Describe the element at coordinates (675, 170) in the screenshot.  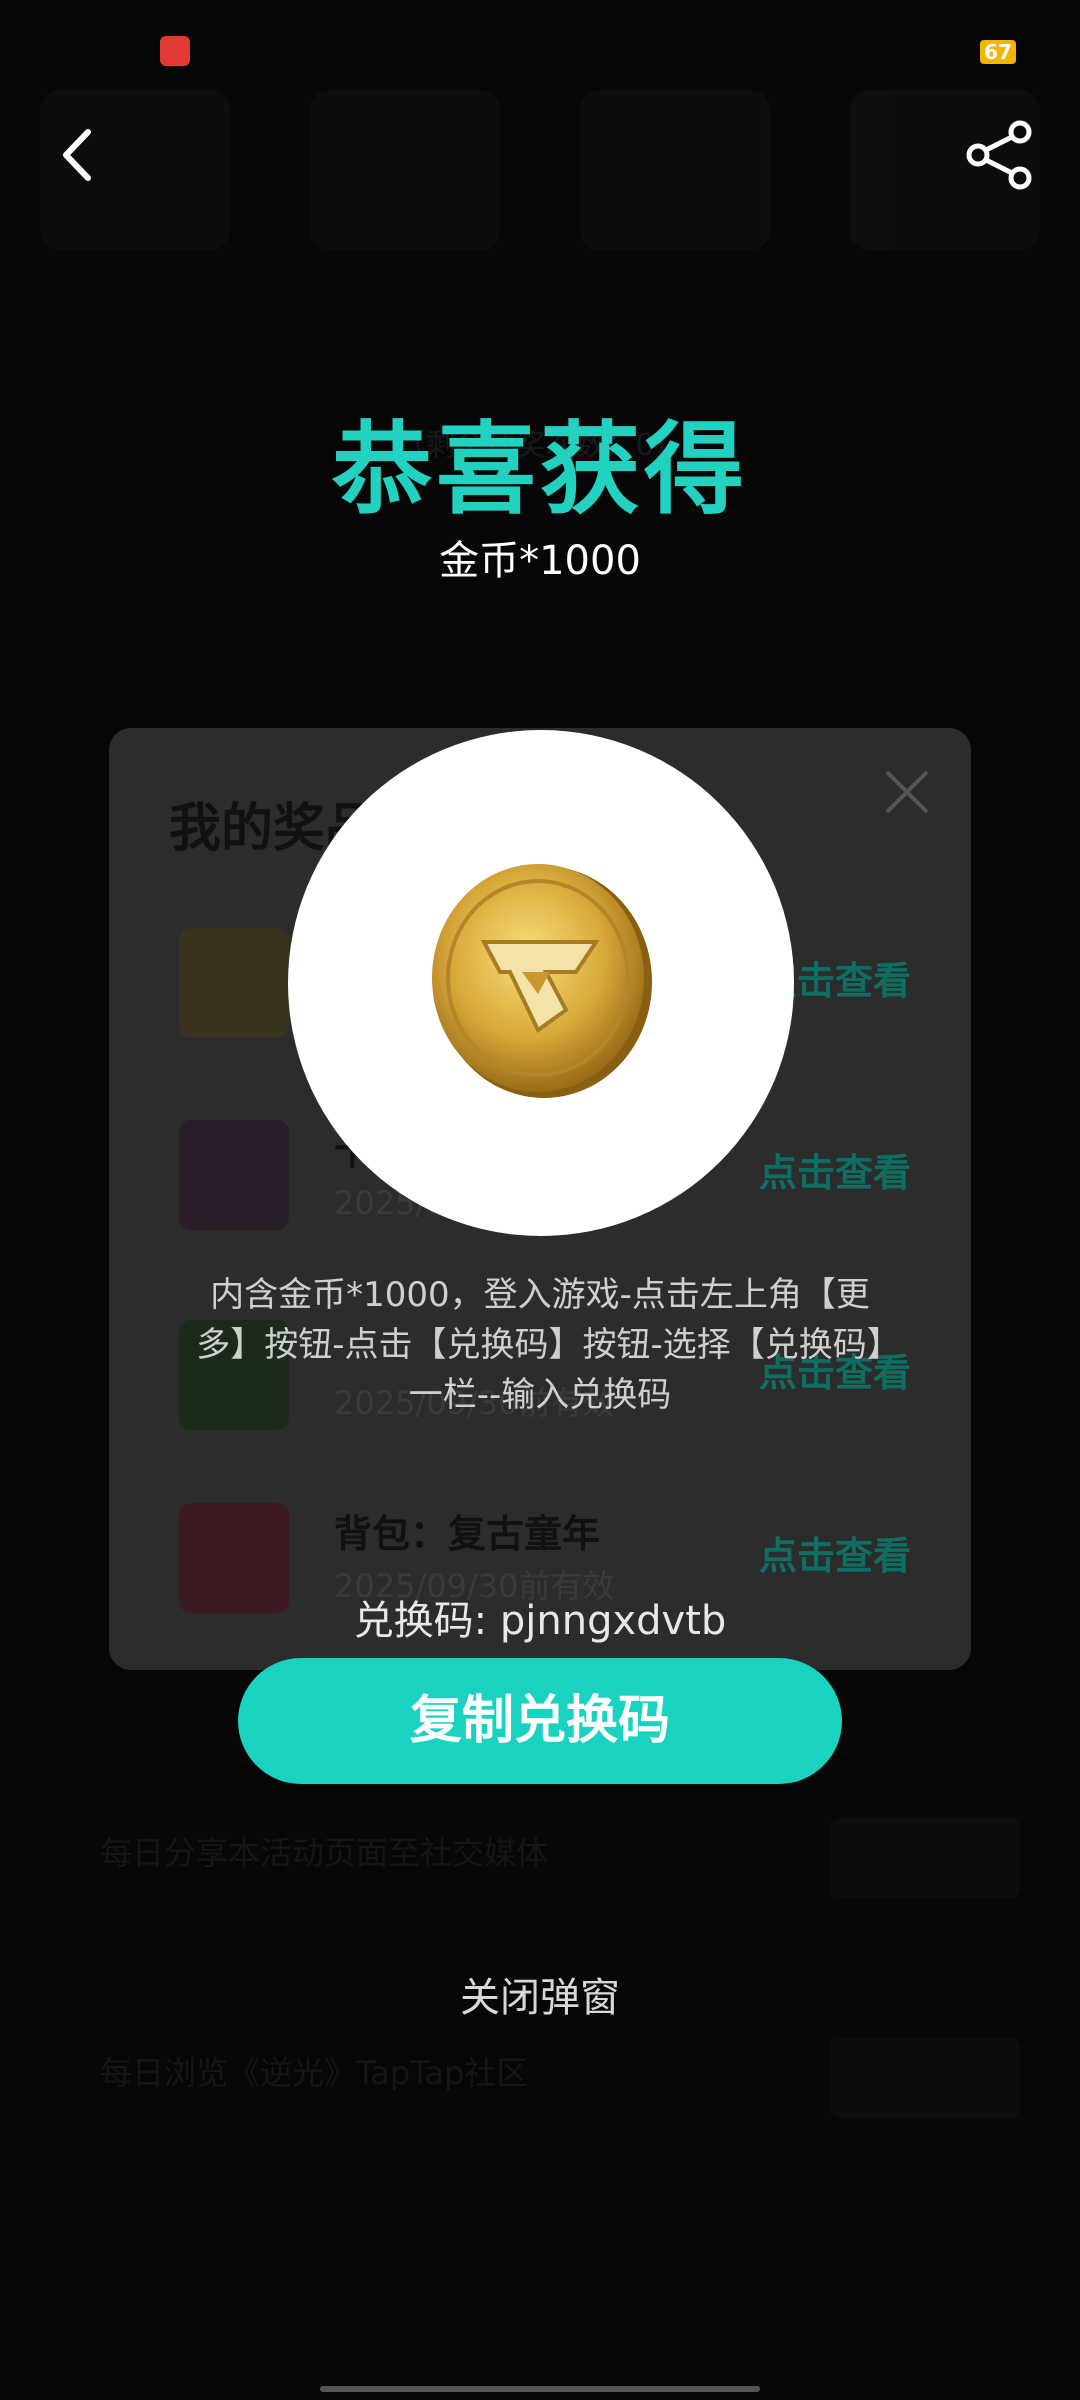
I see `bg-icon-leaf` at that location.